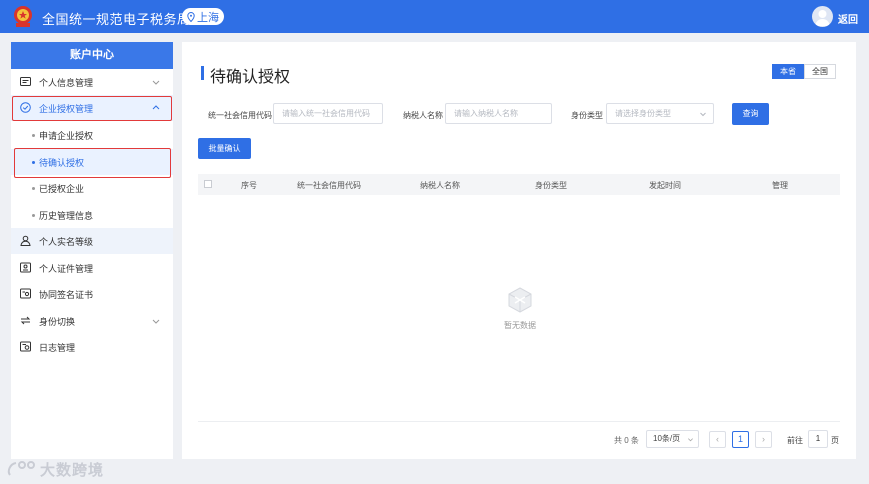 This screenshot has width=869, height=484. Describe the element at coordinates (519, 184) in the screenshot. I see `table-header: 序号 统一社会信用代码 纳税人名称 身份类型 发起时间 管理` at that location.